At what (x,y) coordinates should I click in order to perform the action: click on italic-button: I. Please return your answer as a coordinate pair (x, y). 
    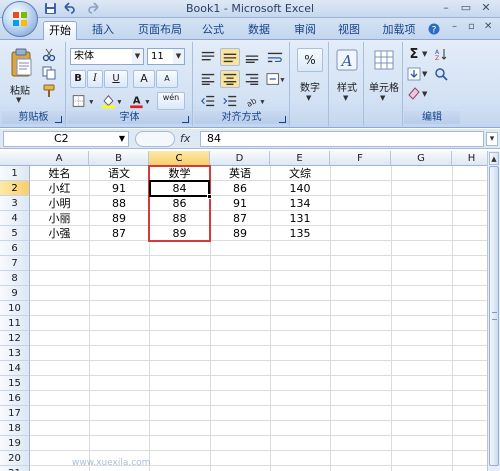
    Looking at the image, I should click on (95, 79).